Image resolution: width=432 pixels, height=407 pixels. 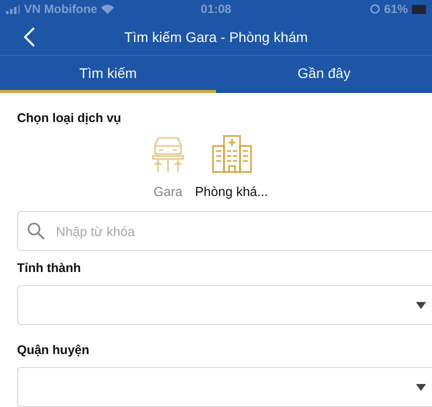 I want to click on search-field: Nhập từ khóa, so click(x=224, y=231).